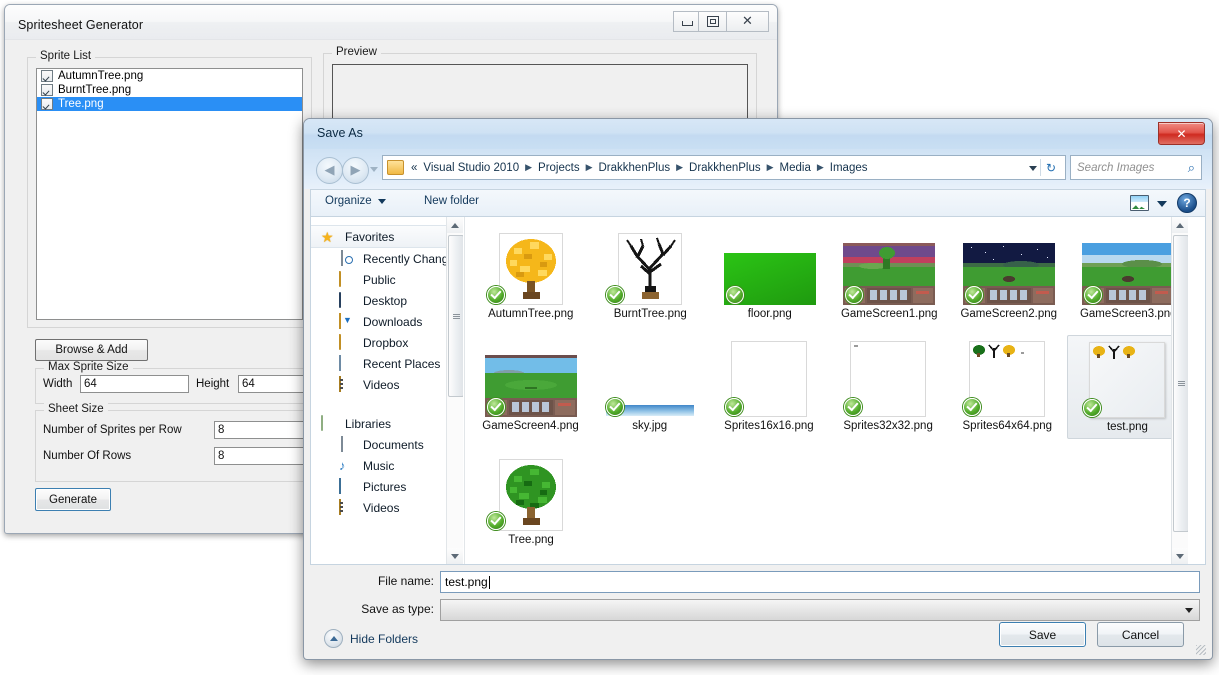 This screenshot has width=1219, height=675. Describe the element at coordinates (1181, 133) in the screenshot. I see `dialog-close-button: ✕` at that location.